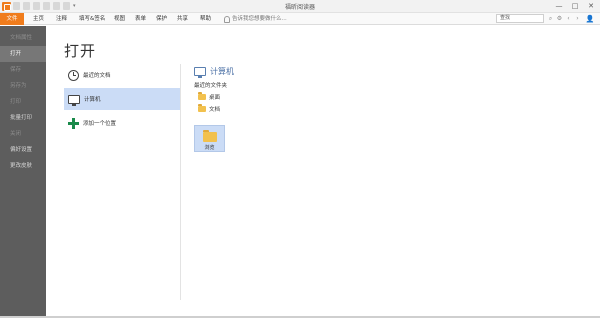 Image resolution: width=600 pixels, height=318 pixels. I want to click on recent-folder-documents: 文档, so click(209, 109).